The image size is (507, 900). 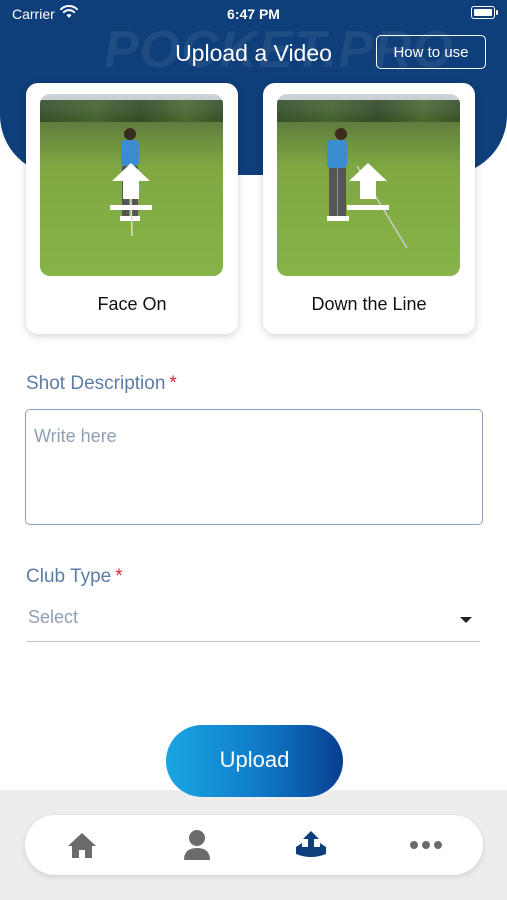 I want to click on caret-down-icon, so click(x=466, y=620).